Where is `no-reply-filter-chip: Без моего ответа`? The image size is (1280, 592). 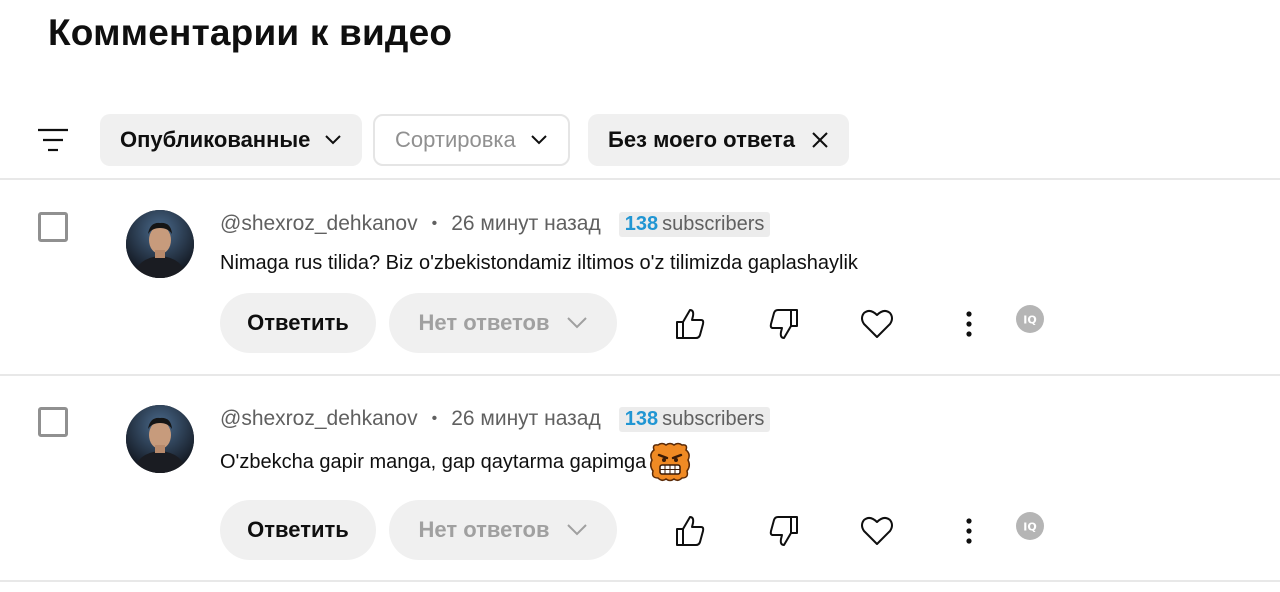
no-reply-filter-chip: Без моего ответа is located at coordinates (719, 140).